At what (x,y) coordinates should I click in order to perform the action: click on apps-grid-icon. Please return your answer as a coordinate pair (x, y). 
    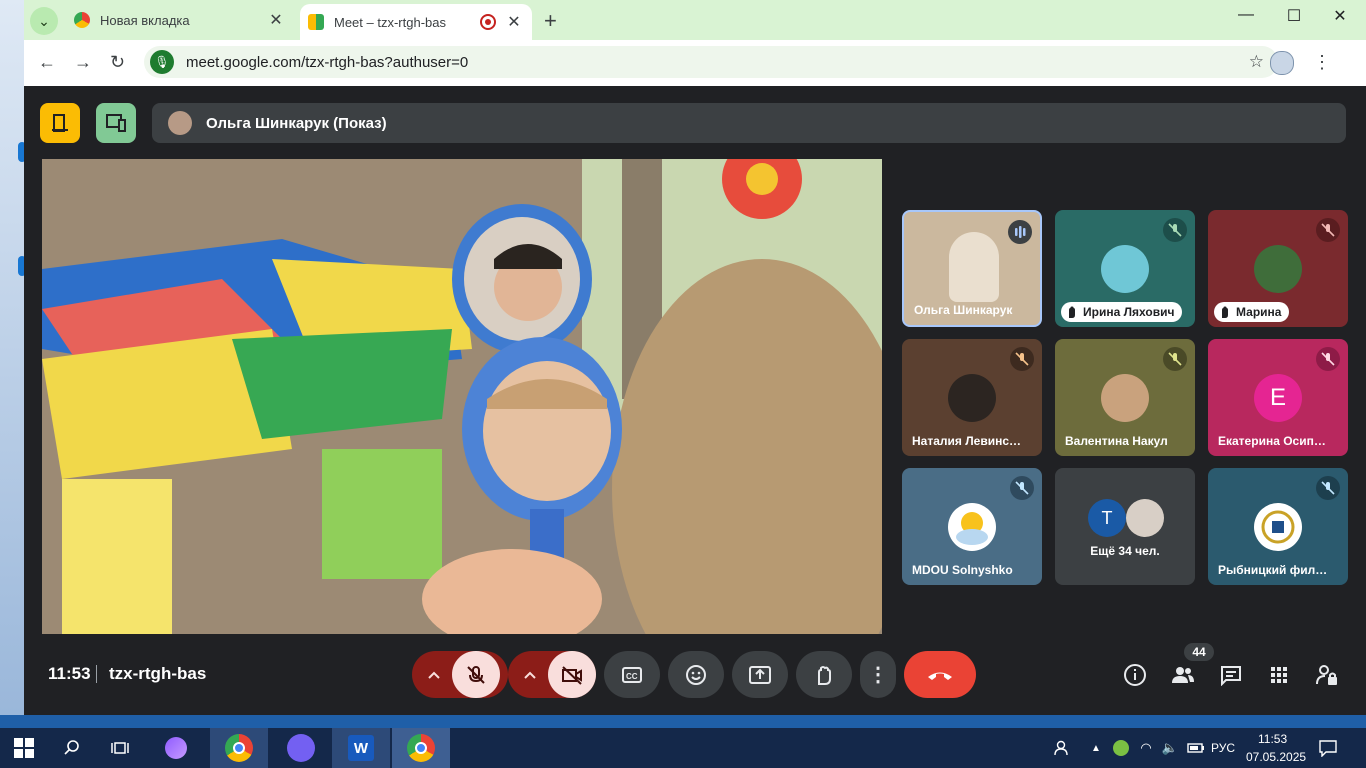
    Looking at the image, I should click on (1279, 675).